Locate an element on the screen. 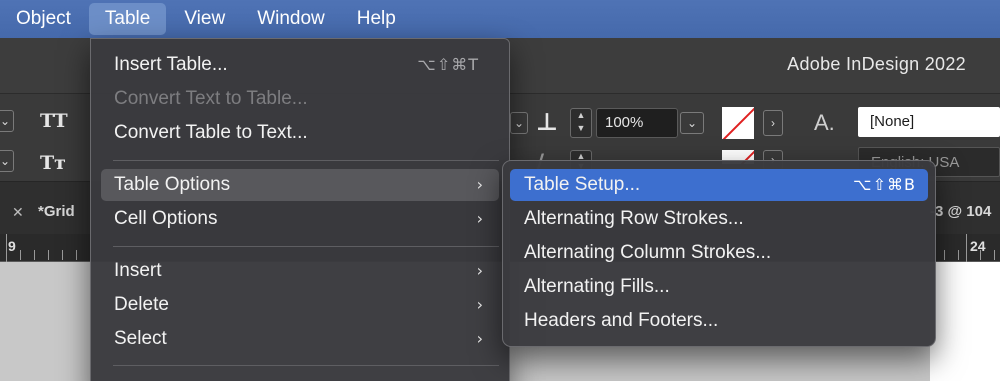  document-page is located at coordinates (965, 321).